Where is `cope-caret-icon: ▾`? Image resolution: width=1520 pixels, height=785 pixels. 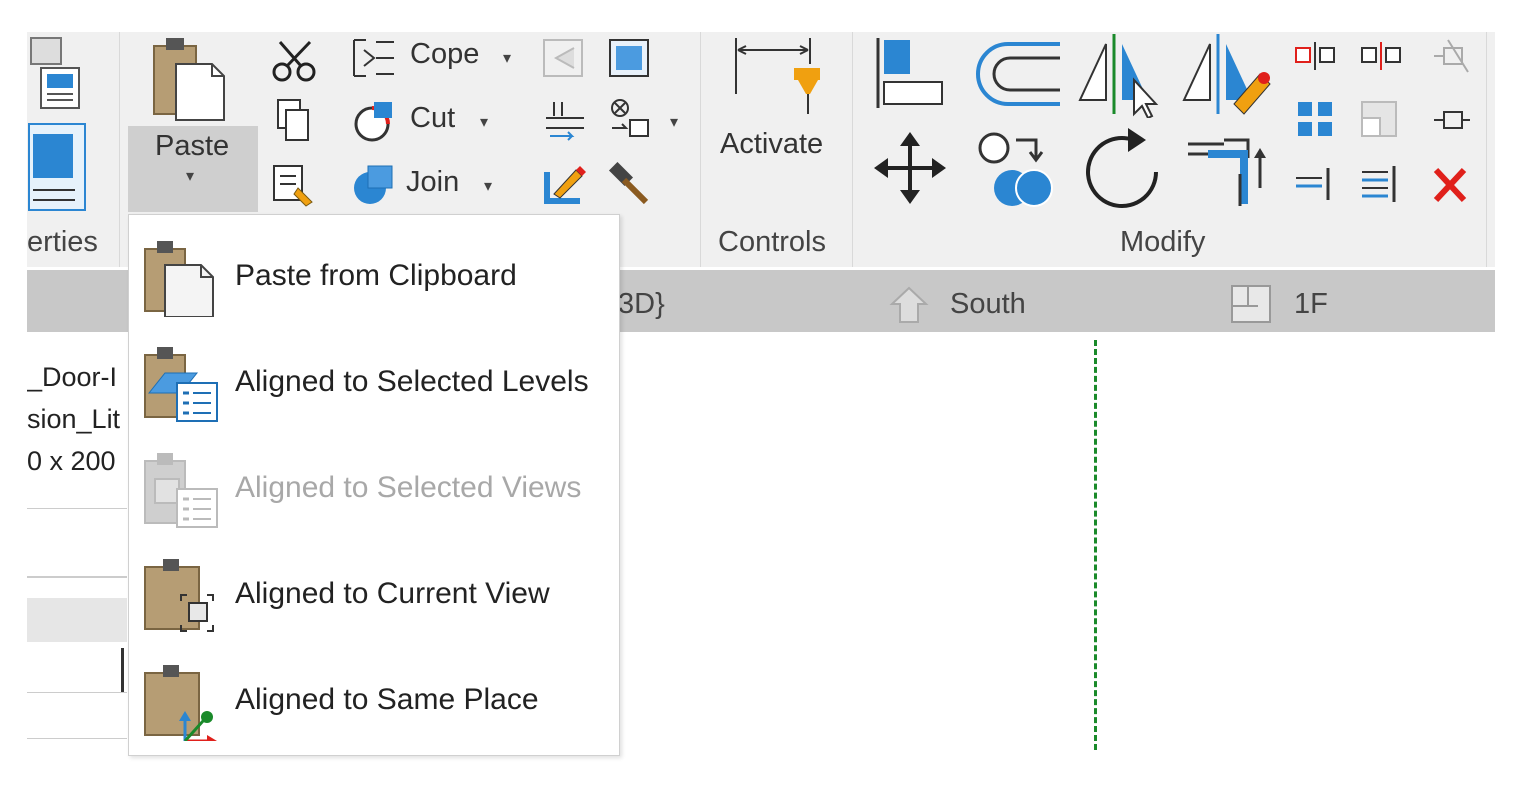
cope-caret-icon: ▾ is located at coordinates (507, 58).